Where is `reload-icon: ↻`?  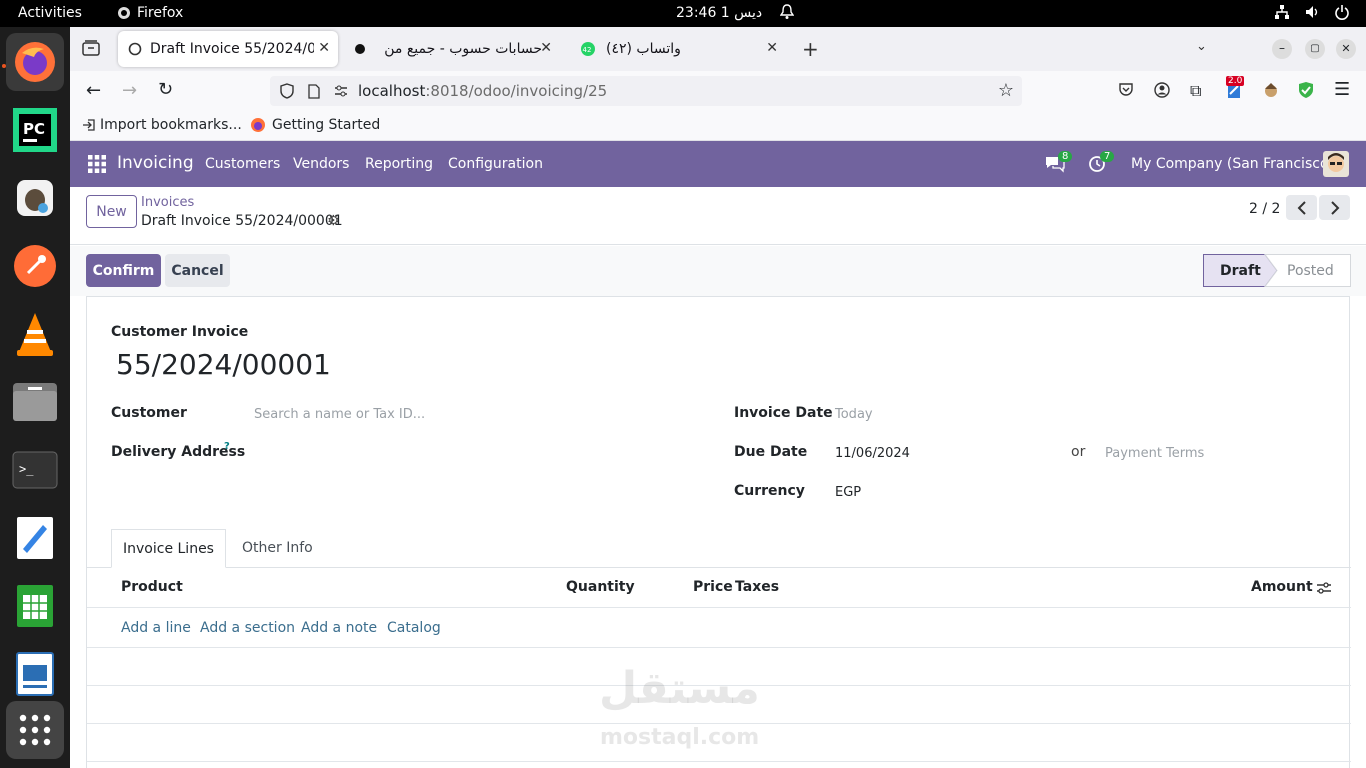
reload-icon: ↻ is located at coordinates (165, 89).